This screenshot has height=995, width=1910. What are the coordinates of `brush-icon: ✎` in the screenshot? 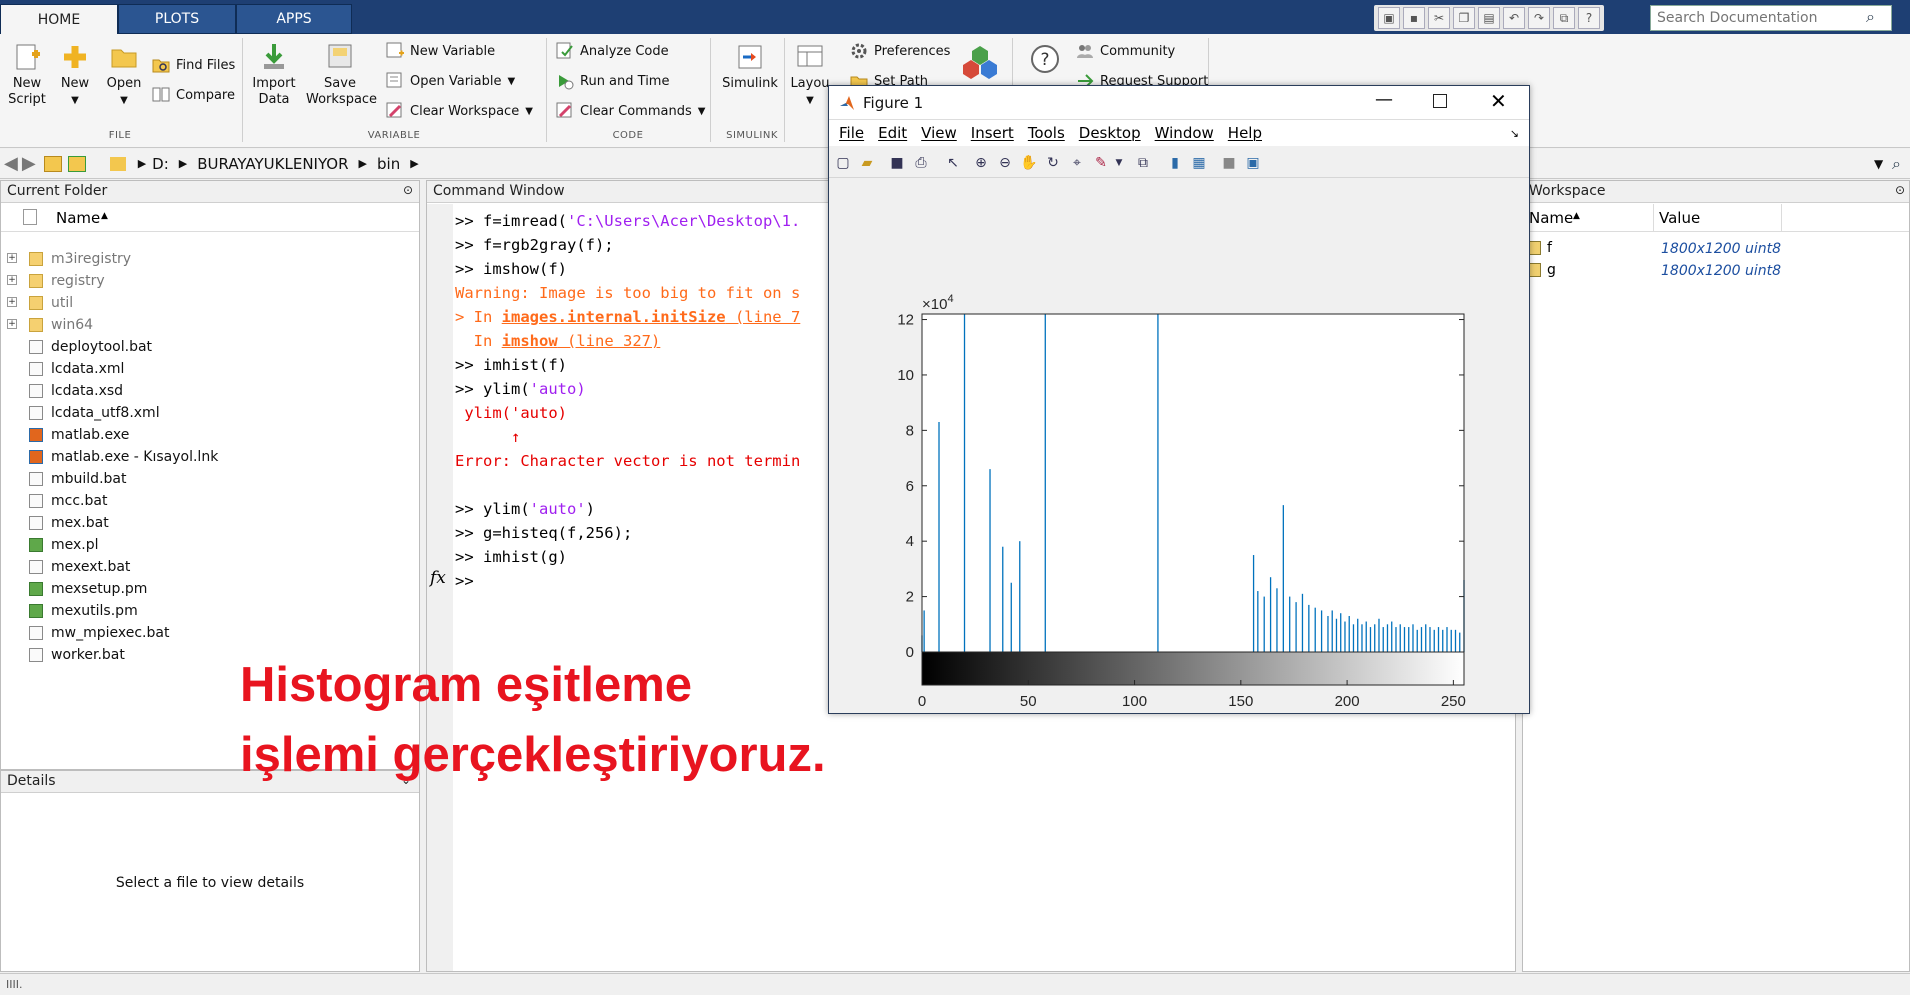 It's located at (1101, 163).